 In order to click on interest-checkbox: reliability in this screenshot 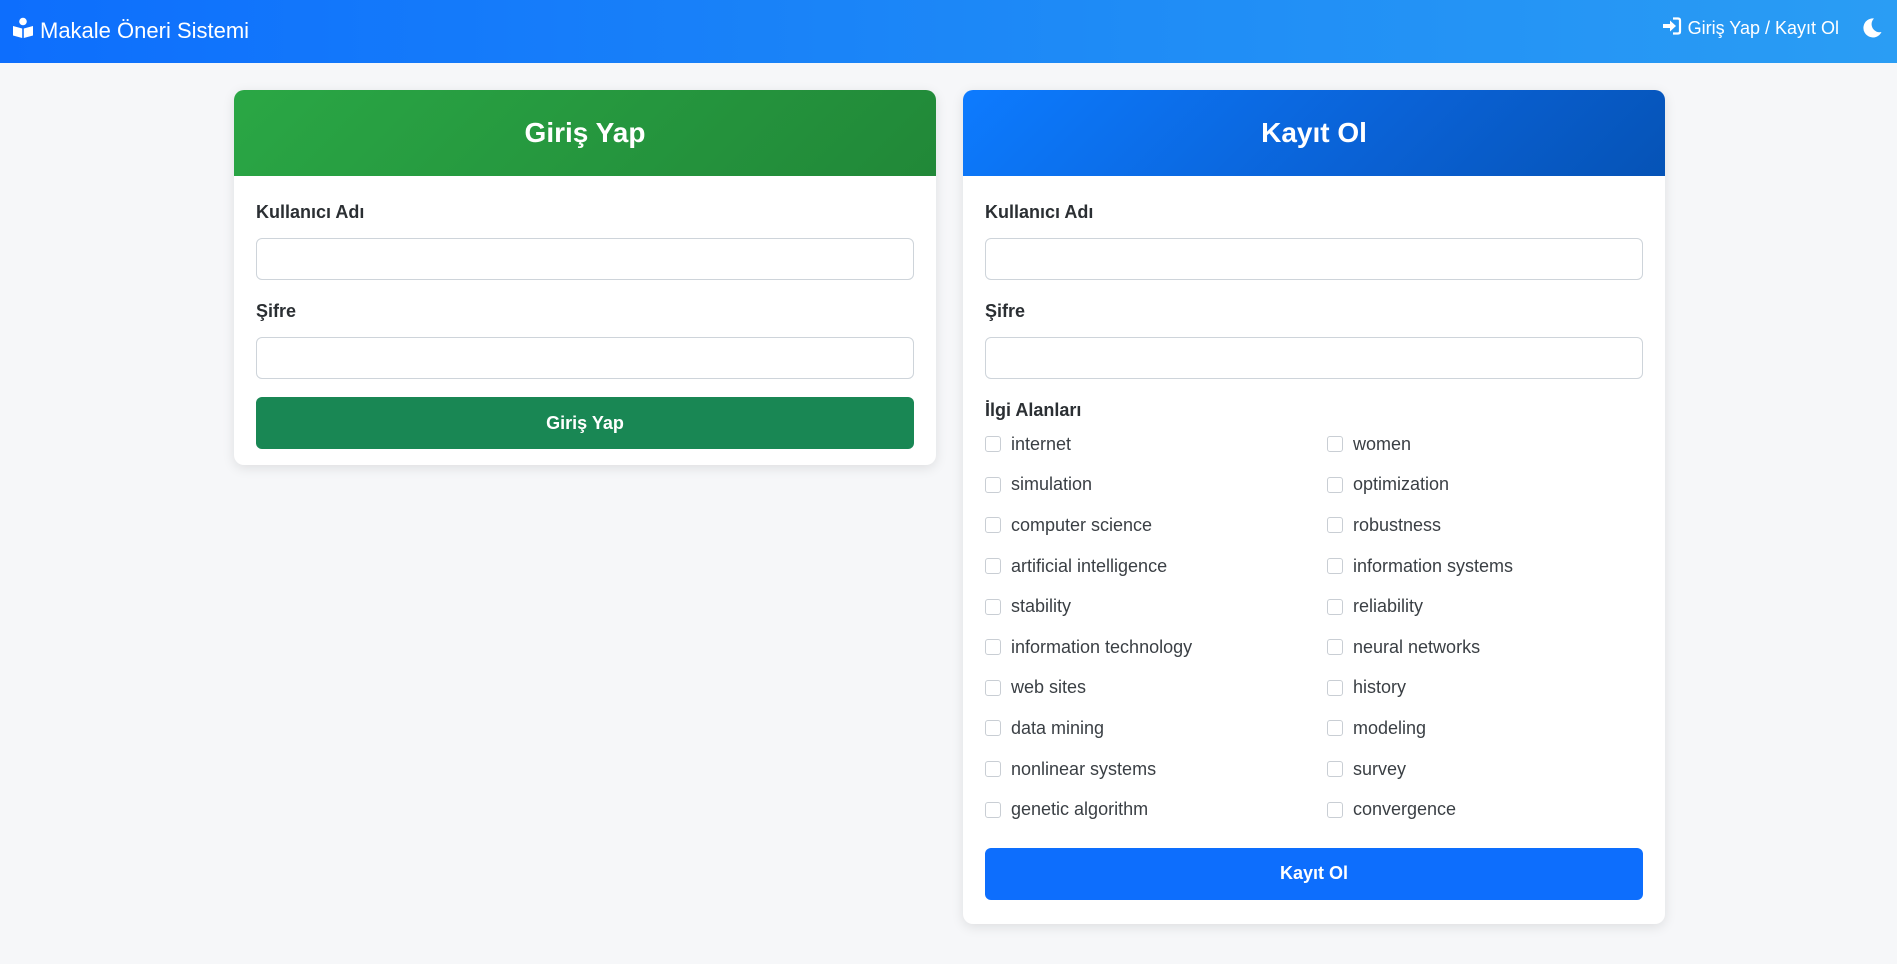, I will do `click(1477, 606)`.